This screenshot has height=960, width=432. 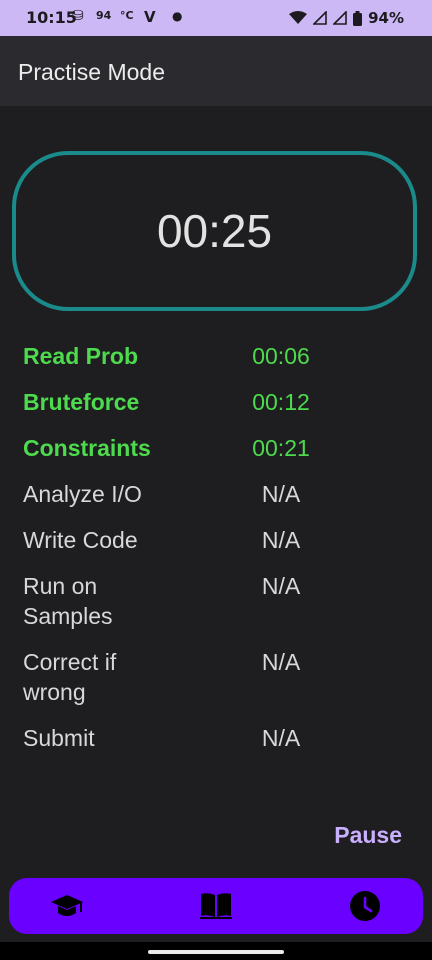 What do you see at coordinates (82, 494) in the screenshot?
I see `step-label-analyze-io: Analyze I/O` at bounding box center [82, 494].